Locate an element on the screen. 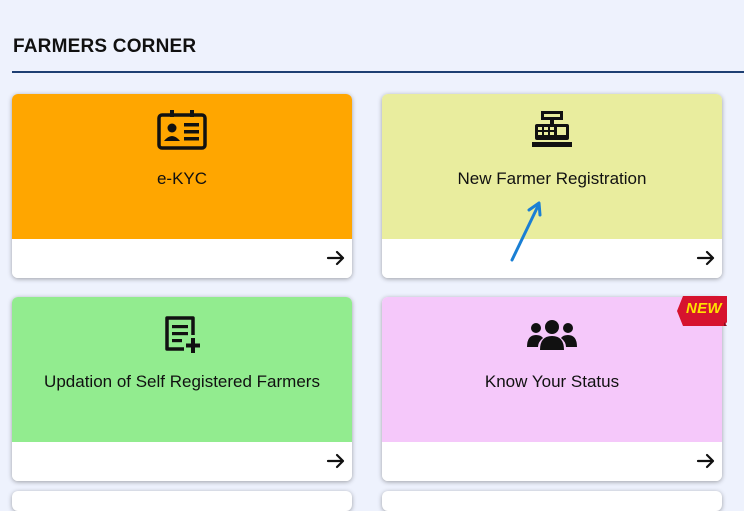 The image size is (744, 511). id-card-icon is located at coordinates (182, 130).